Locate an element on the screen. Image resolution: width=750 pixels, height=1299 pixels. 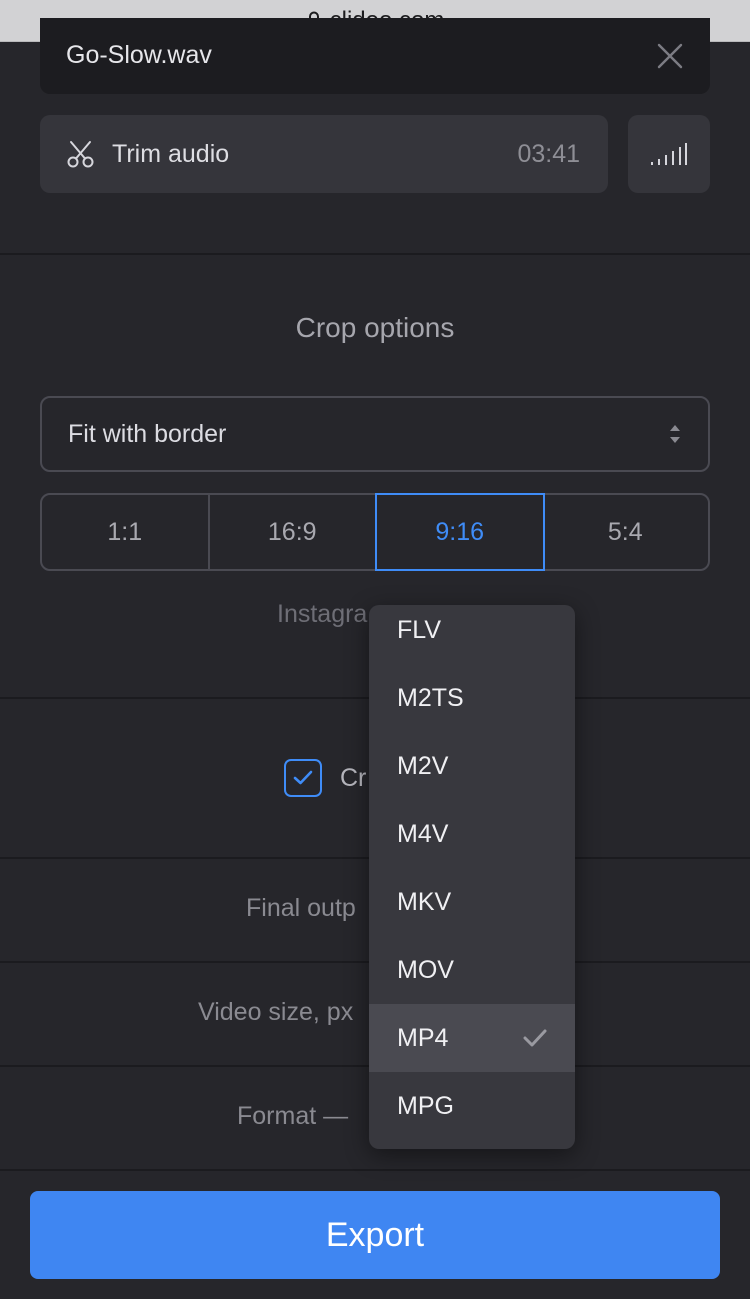
format-option-label: M2TS is located at coordinates (430, 697).